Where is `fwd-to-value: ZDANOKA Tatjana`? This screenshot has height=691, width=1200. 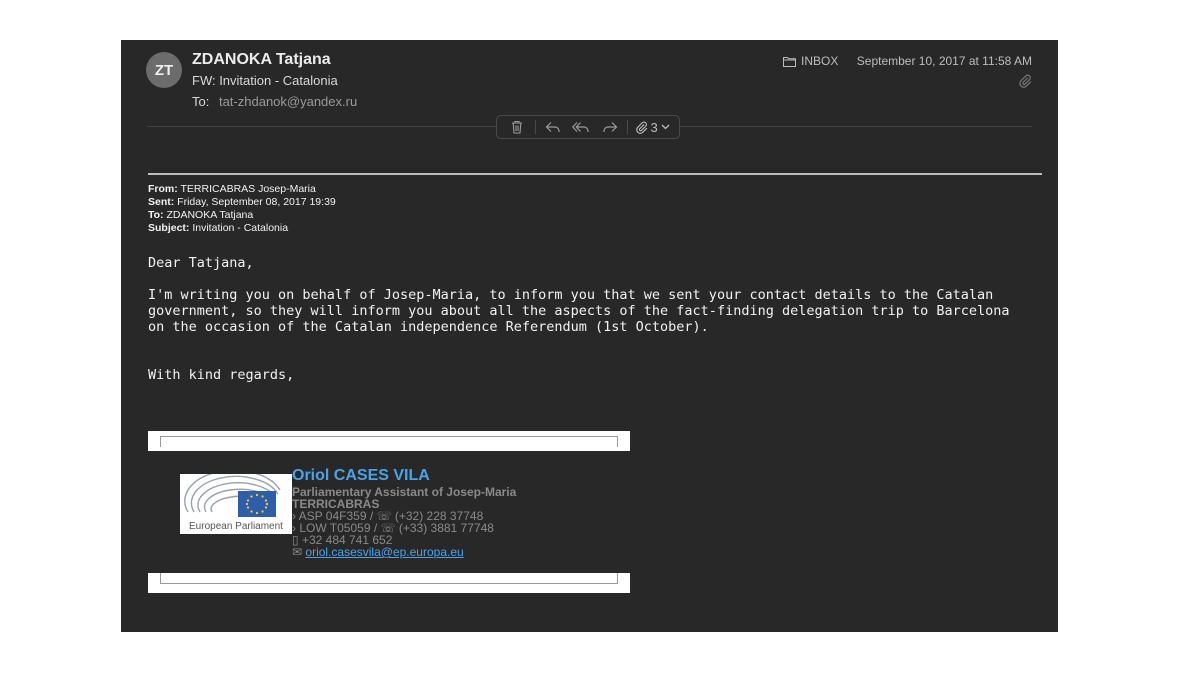
fwd-to-value: ZDANOKA Tatjana is located at coordinates (210, 215).